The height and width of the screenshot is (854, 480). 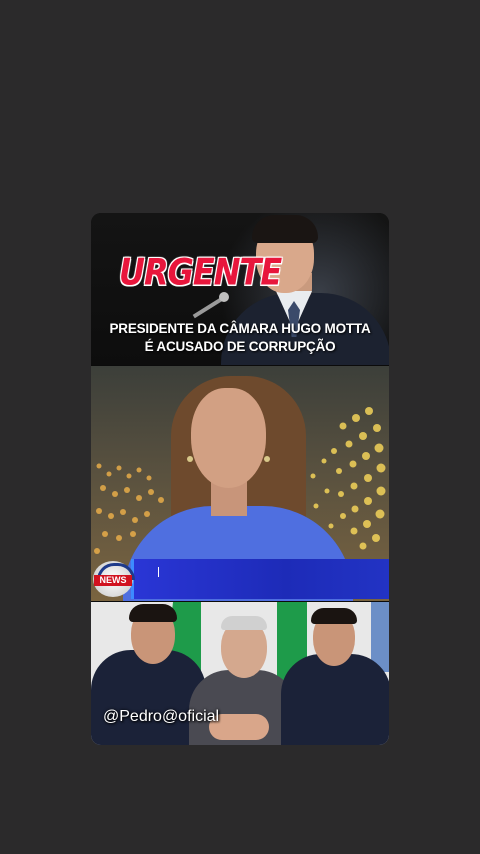 I want to click on earring-right, so click(x=267, y=459).